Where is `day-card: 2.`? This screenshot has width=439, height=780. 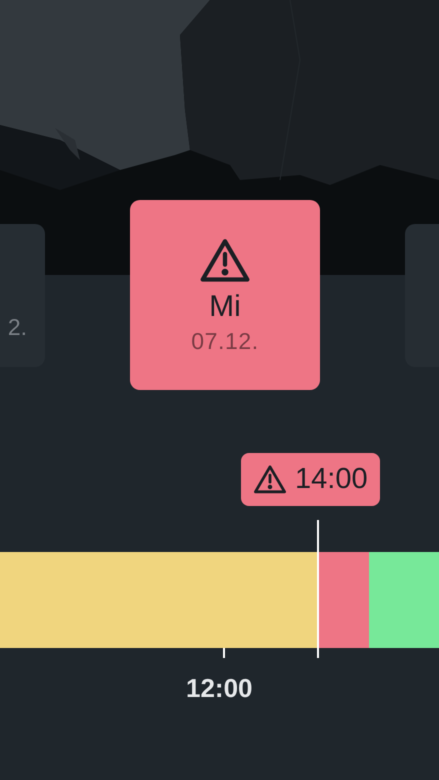
day-card: 2. is located at coordinates (22, 295).